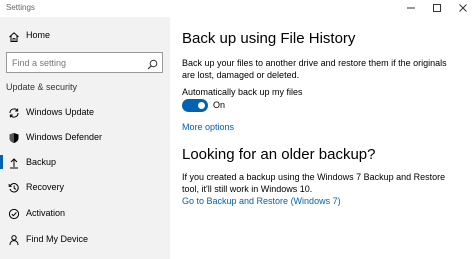 This screenshot has height=259, width=474. I want to click on search-icon, so click(152, 66).